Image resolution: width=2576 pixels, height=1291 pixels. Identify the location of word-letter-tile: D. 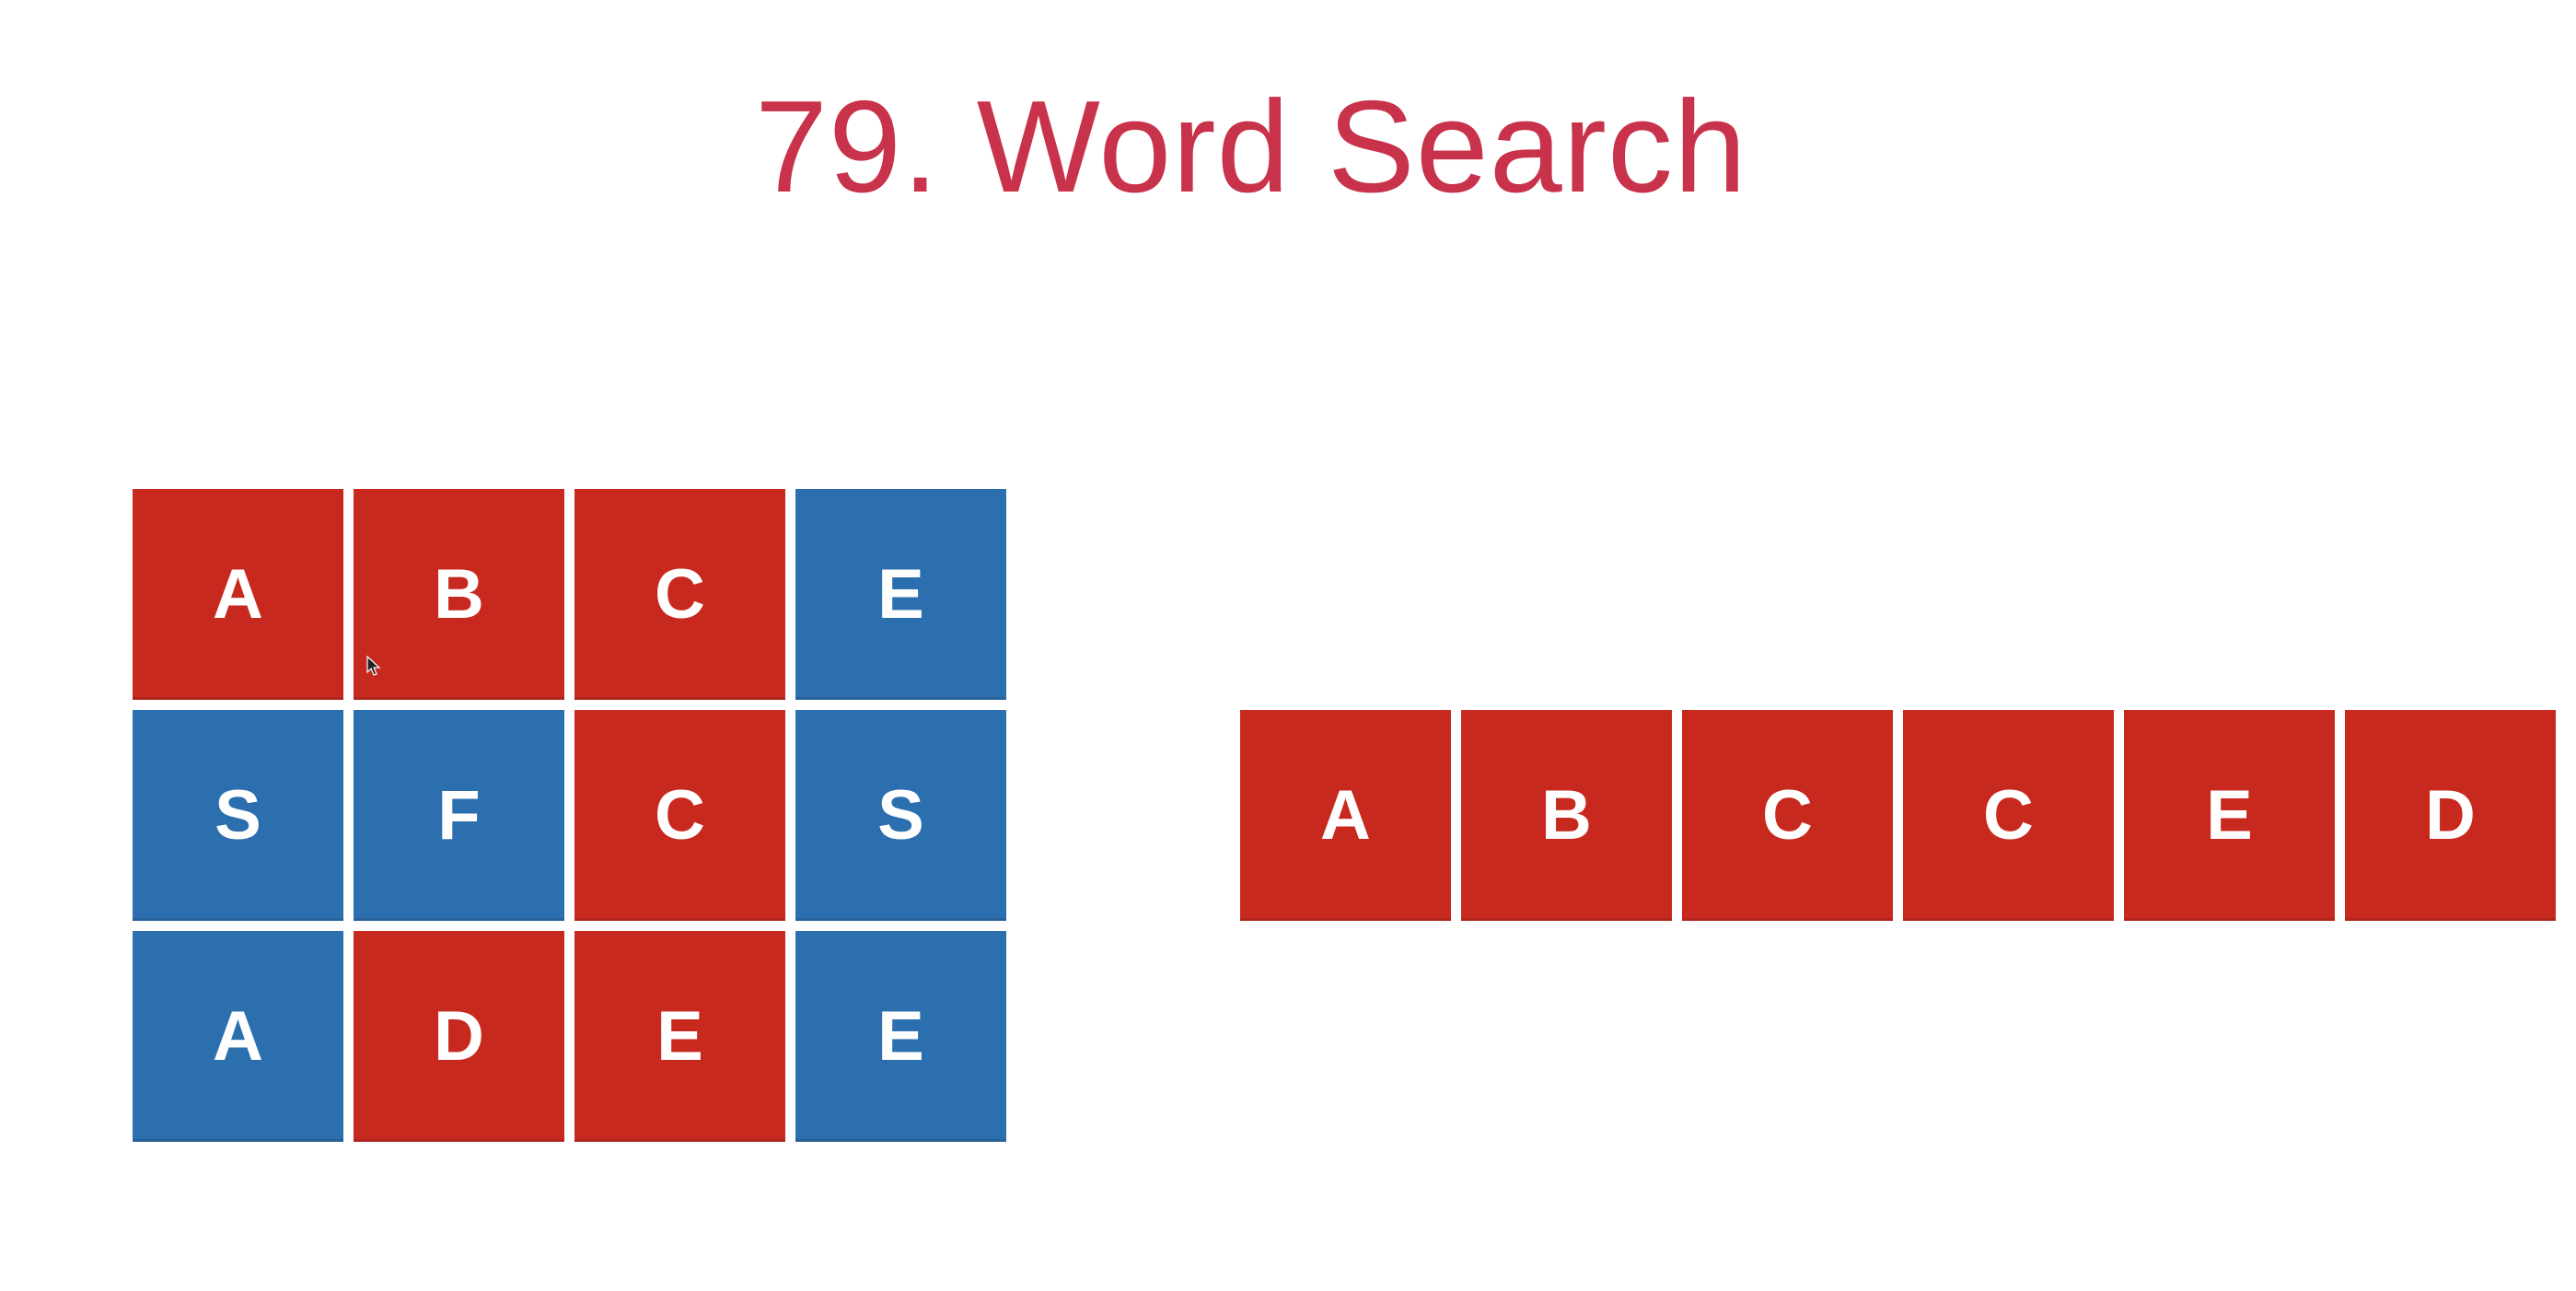
(2450, 815).